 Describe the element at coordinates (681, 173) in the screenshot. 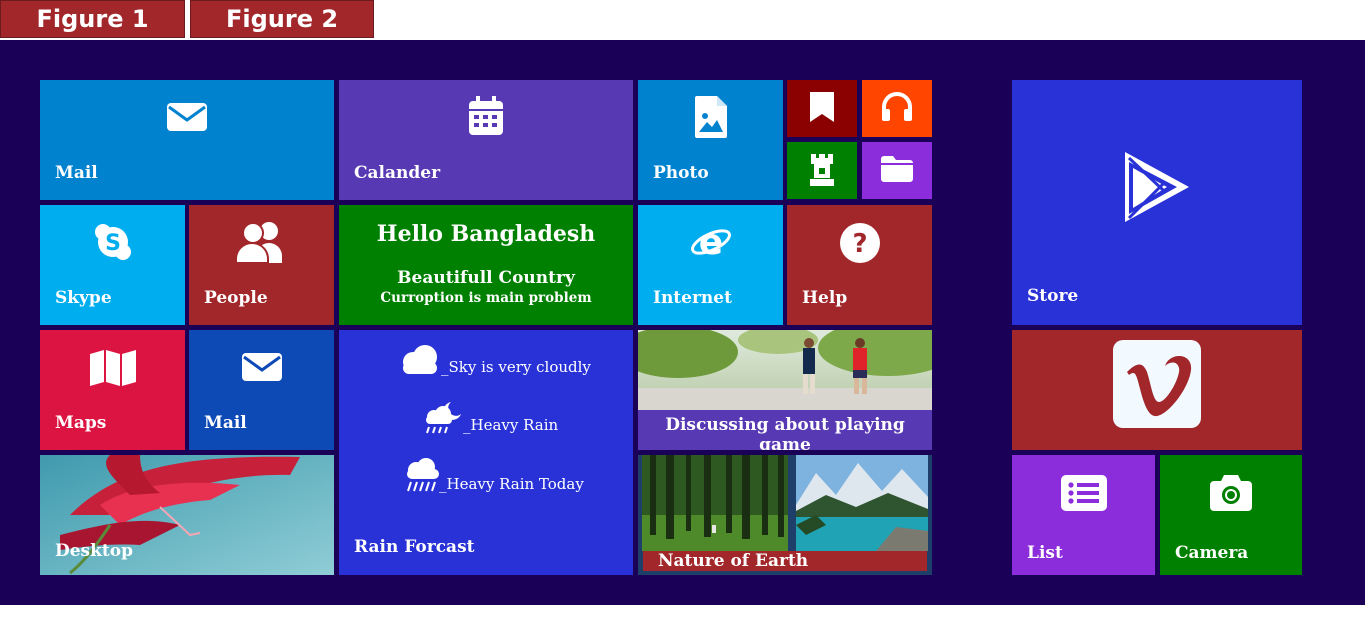

I see `photo-label: Photo` at that location.